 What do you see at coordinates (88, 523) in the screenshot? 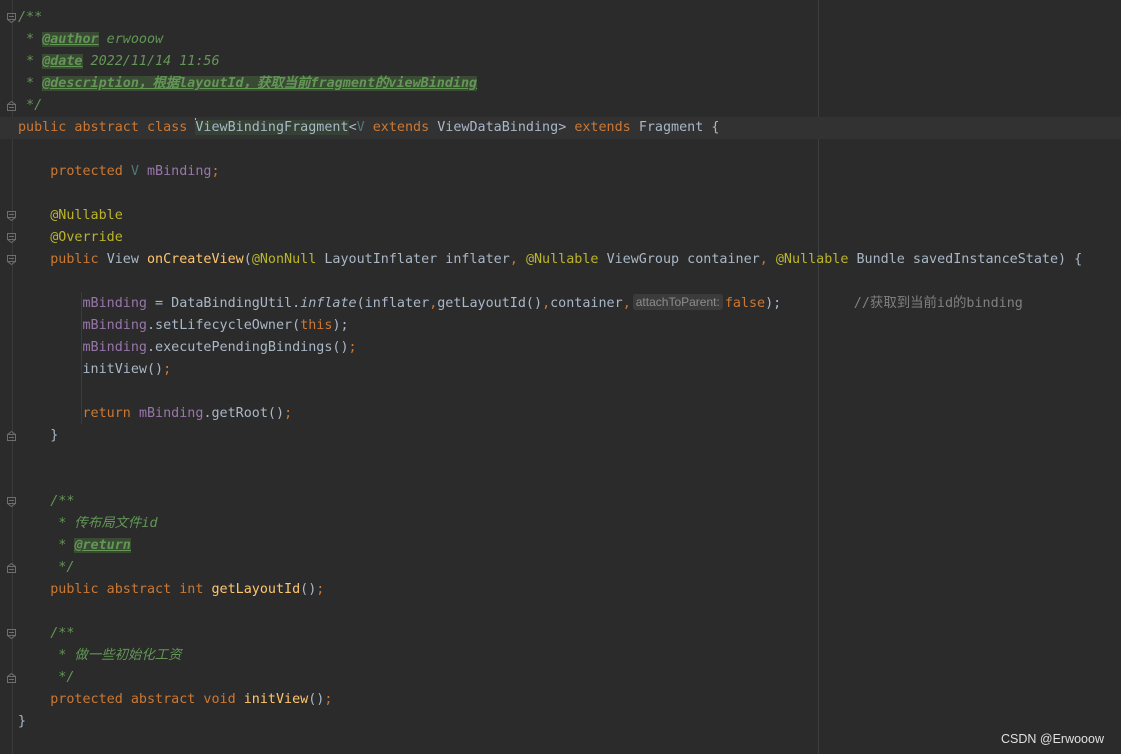
I see `code-token: * 传布局文件id` at bounding box center [88, 523].